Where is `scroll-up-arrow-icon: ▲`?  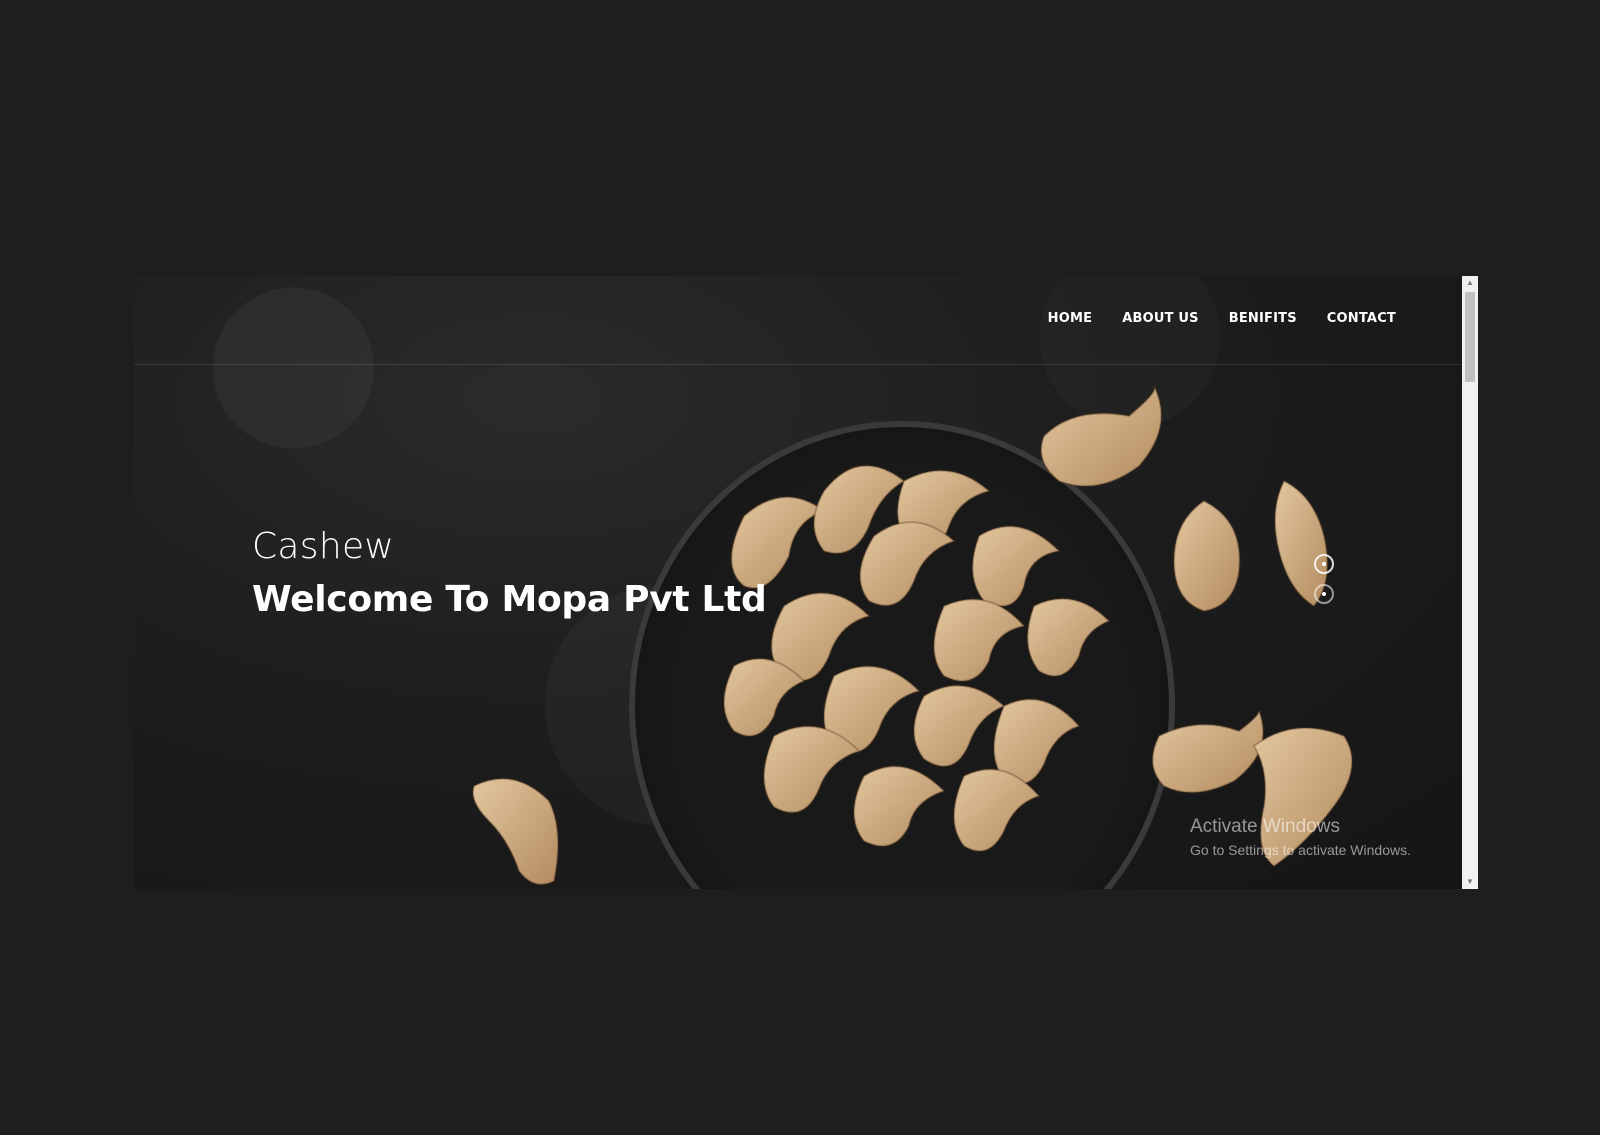 scroll-up-arrow-icon: ▲ is located at coordinates (1470, 283).